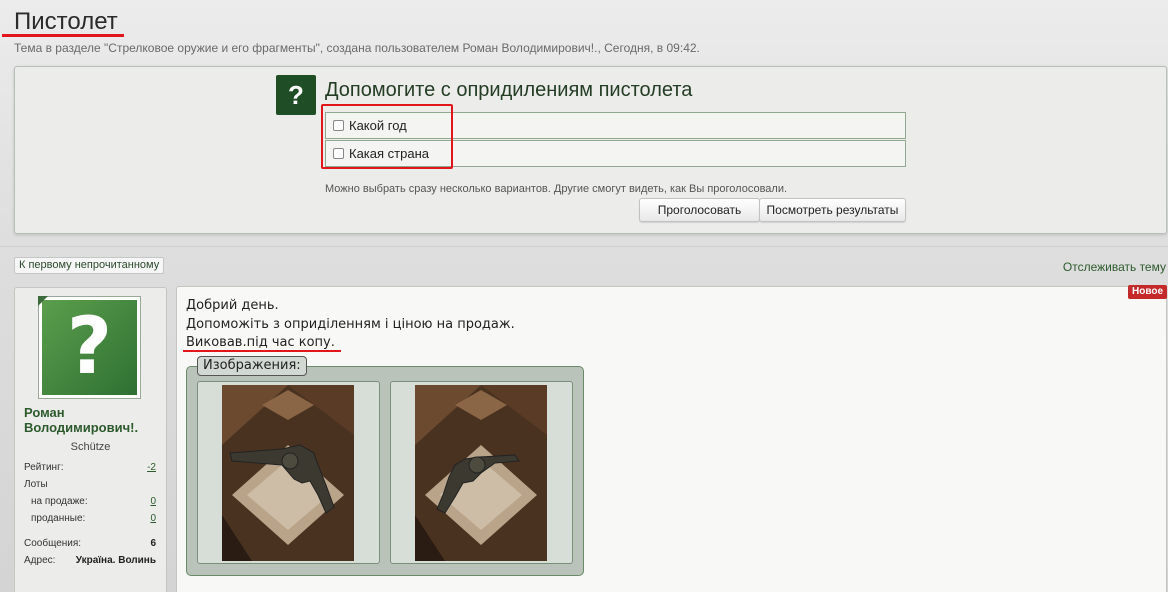 The width and height of the screenshot is (1168, 592). I want to click on stat-lots: Лоты, so click(90, 484).